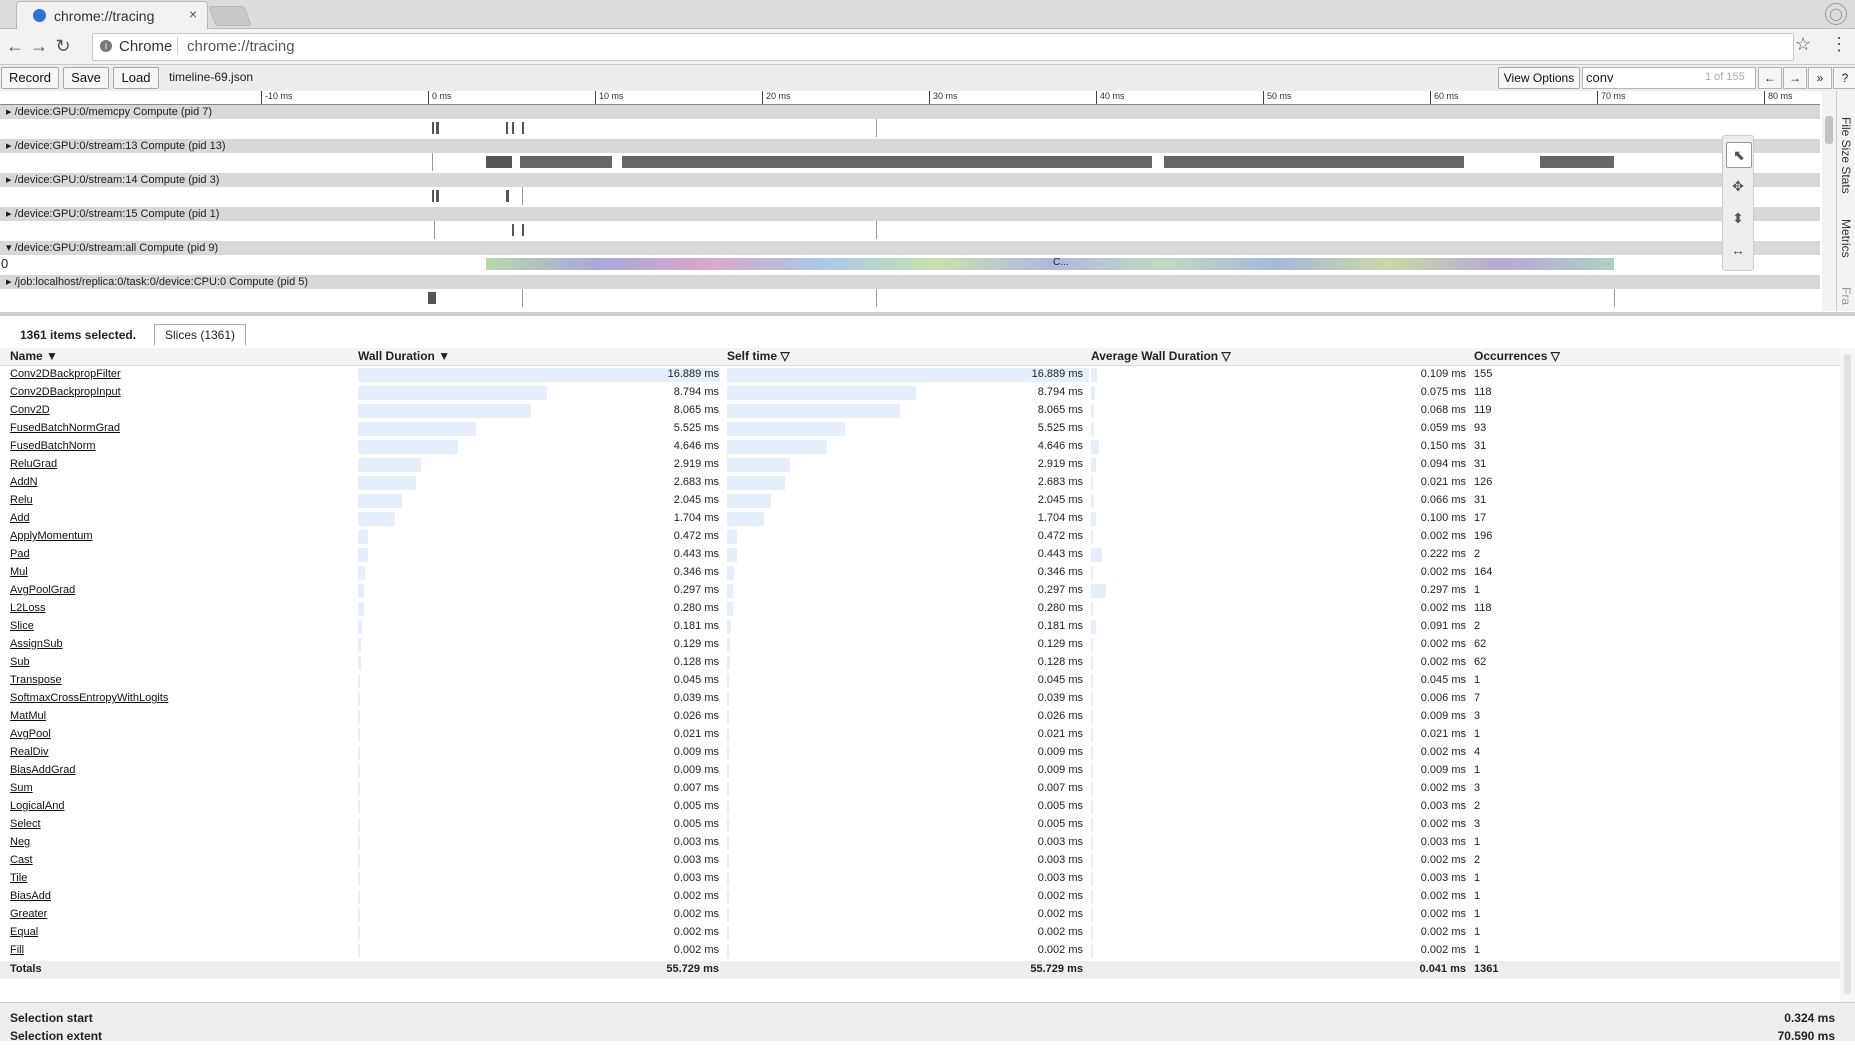 The height and width of the screenshot is (1056, 1855). I want to click on table-row: Conv2D 8.065 ms 8.065 ms 0.068 ms 119, so click(920, 411).